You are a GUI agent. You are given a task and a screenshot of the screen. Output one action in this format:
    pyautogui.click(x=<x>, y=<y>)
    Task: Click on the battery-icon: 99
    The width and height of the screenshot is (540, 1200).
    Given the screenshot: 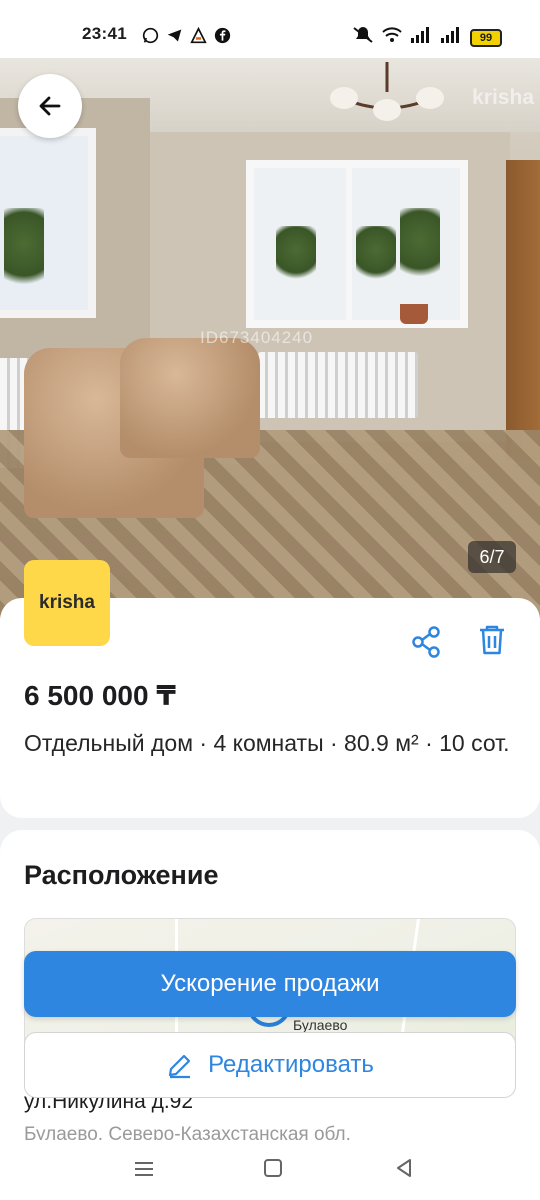 What is the action you would take?
    pyautogui.click(x=486, y=37)
    